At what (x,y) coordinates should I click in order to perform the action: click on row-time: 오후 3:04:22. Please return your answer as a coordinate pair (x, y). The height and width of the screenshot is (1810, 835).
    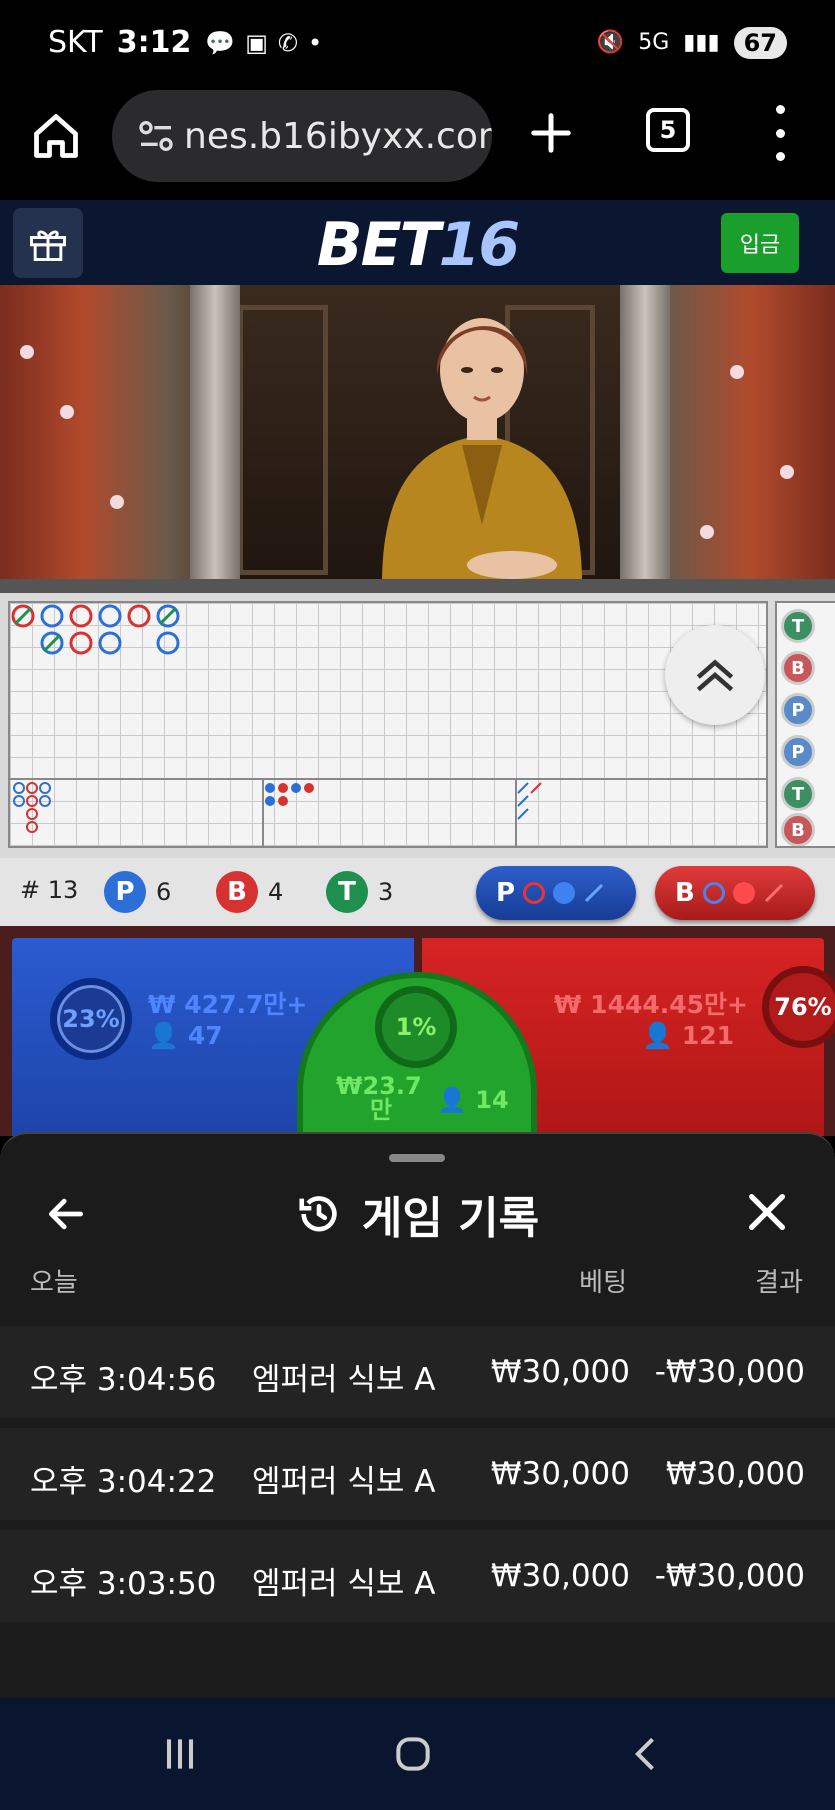
    Looking at the image, I should click on (123, 1482).